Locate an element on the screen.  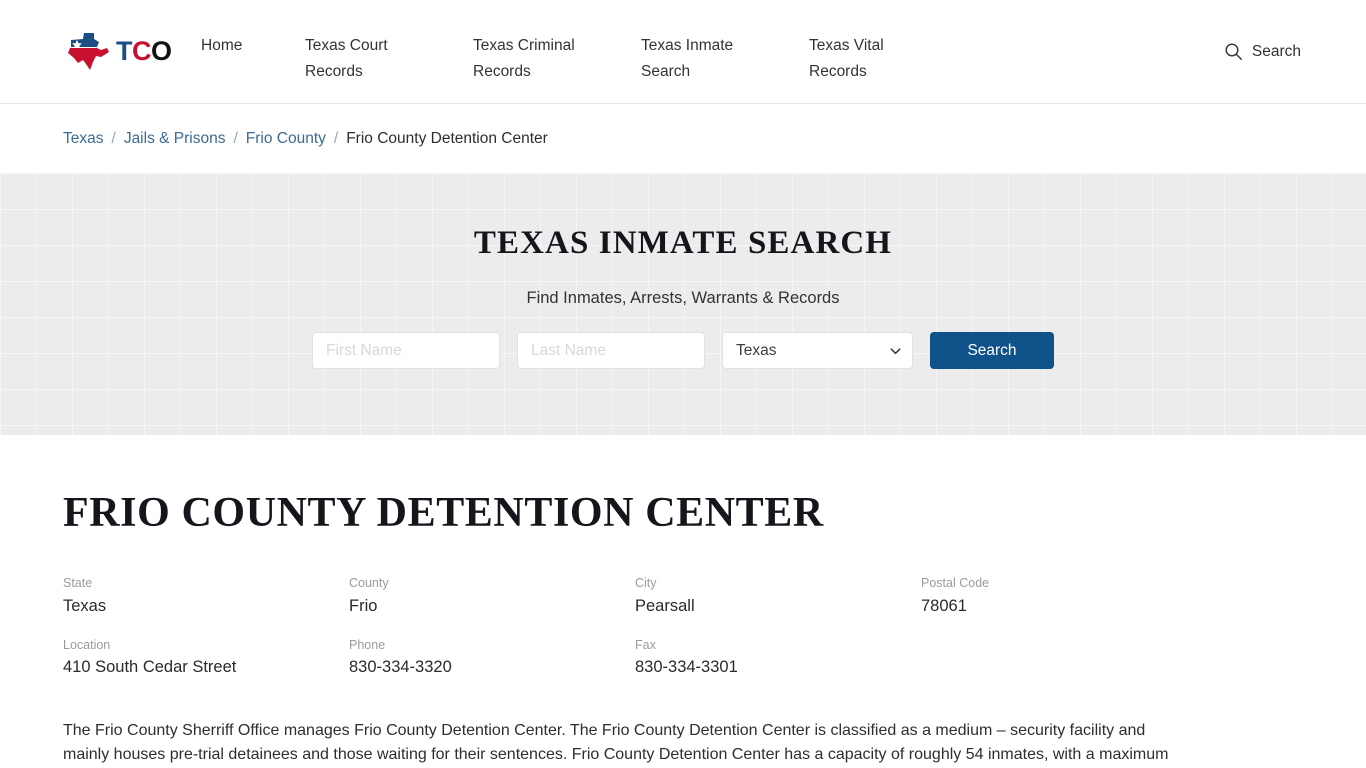
fact-county: County Frio is located at coordinates (492, 596).